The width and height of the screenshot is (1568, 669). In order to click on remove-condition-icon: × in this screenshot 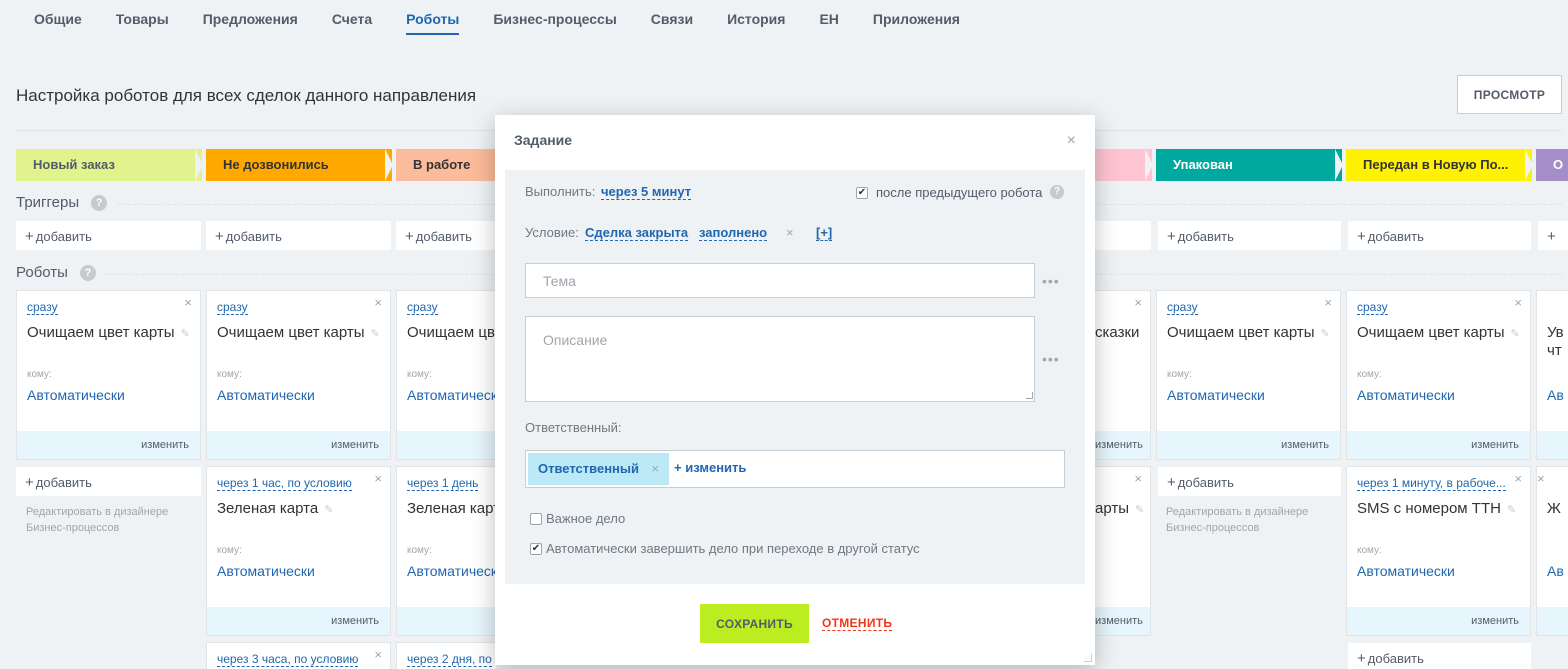, I will do `click(790, 232)`.